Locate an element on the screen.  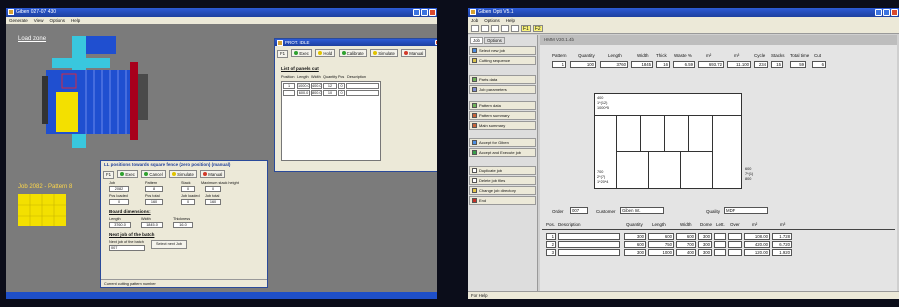
width-cell: 1845 is located at coordinates (642, 64).